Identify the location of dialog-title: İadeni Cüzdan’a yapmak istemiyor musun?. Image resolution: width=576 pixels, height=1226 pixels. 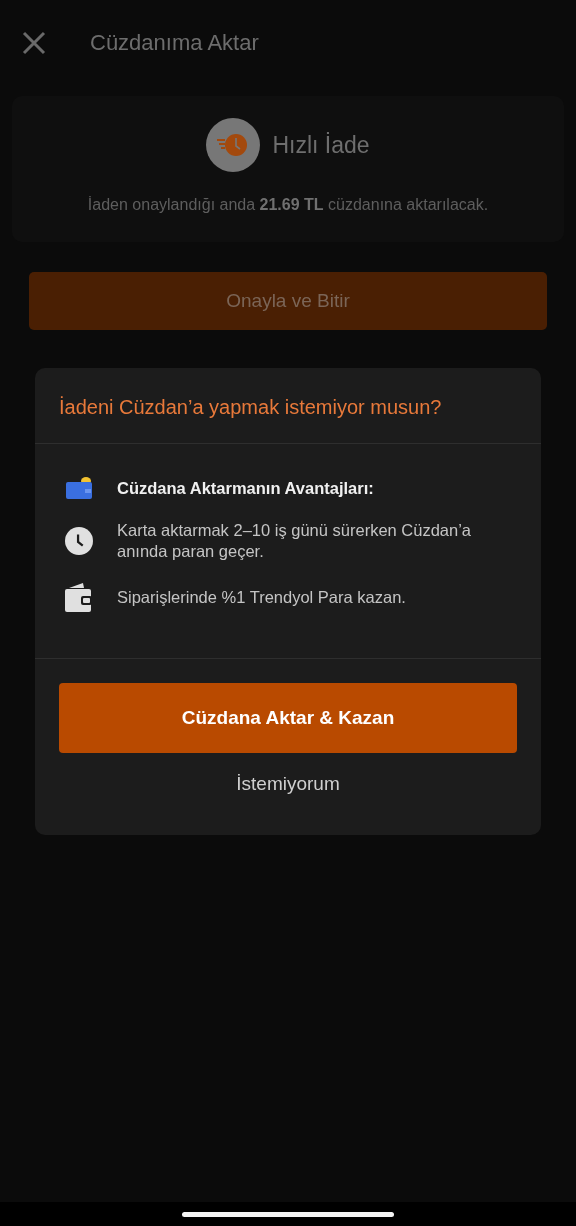
(288, 406).